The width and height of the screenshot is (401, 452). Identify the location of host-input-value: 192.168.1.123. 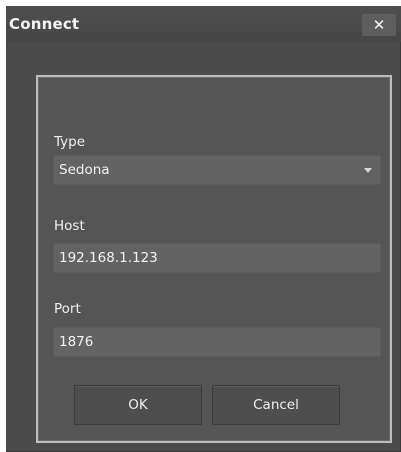
(108, 258).